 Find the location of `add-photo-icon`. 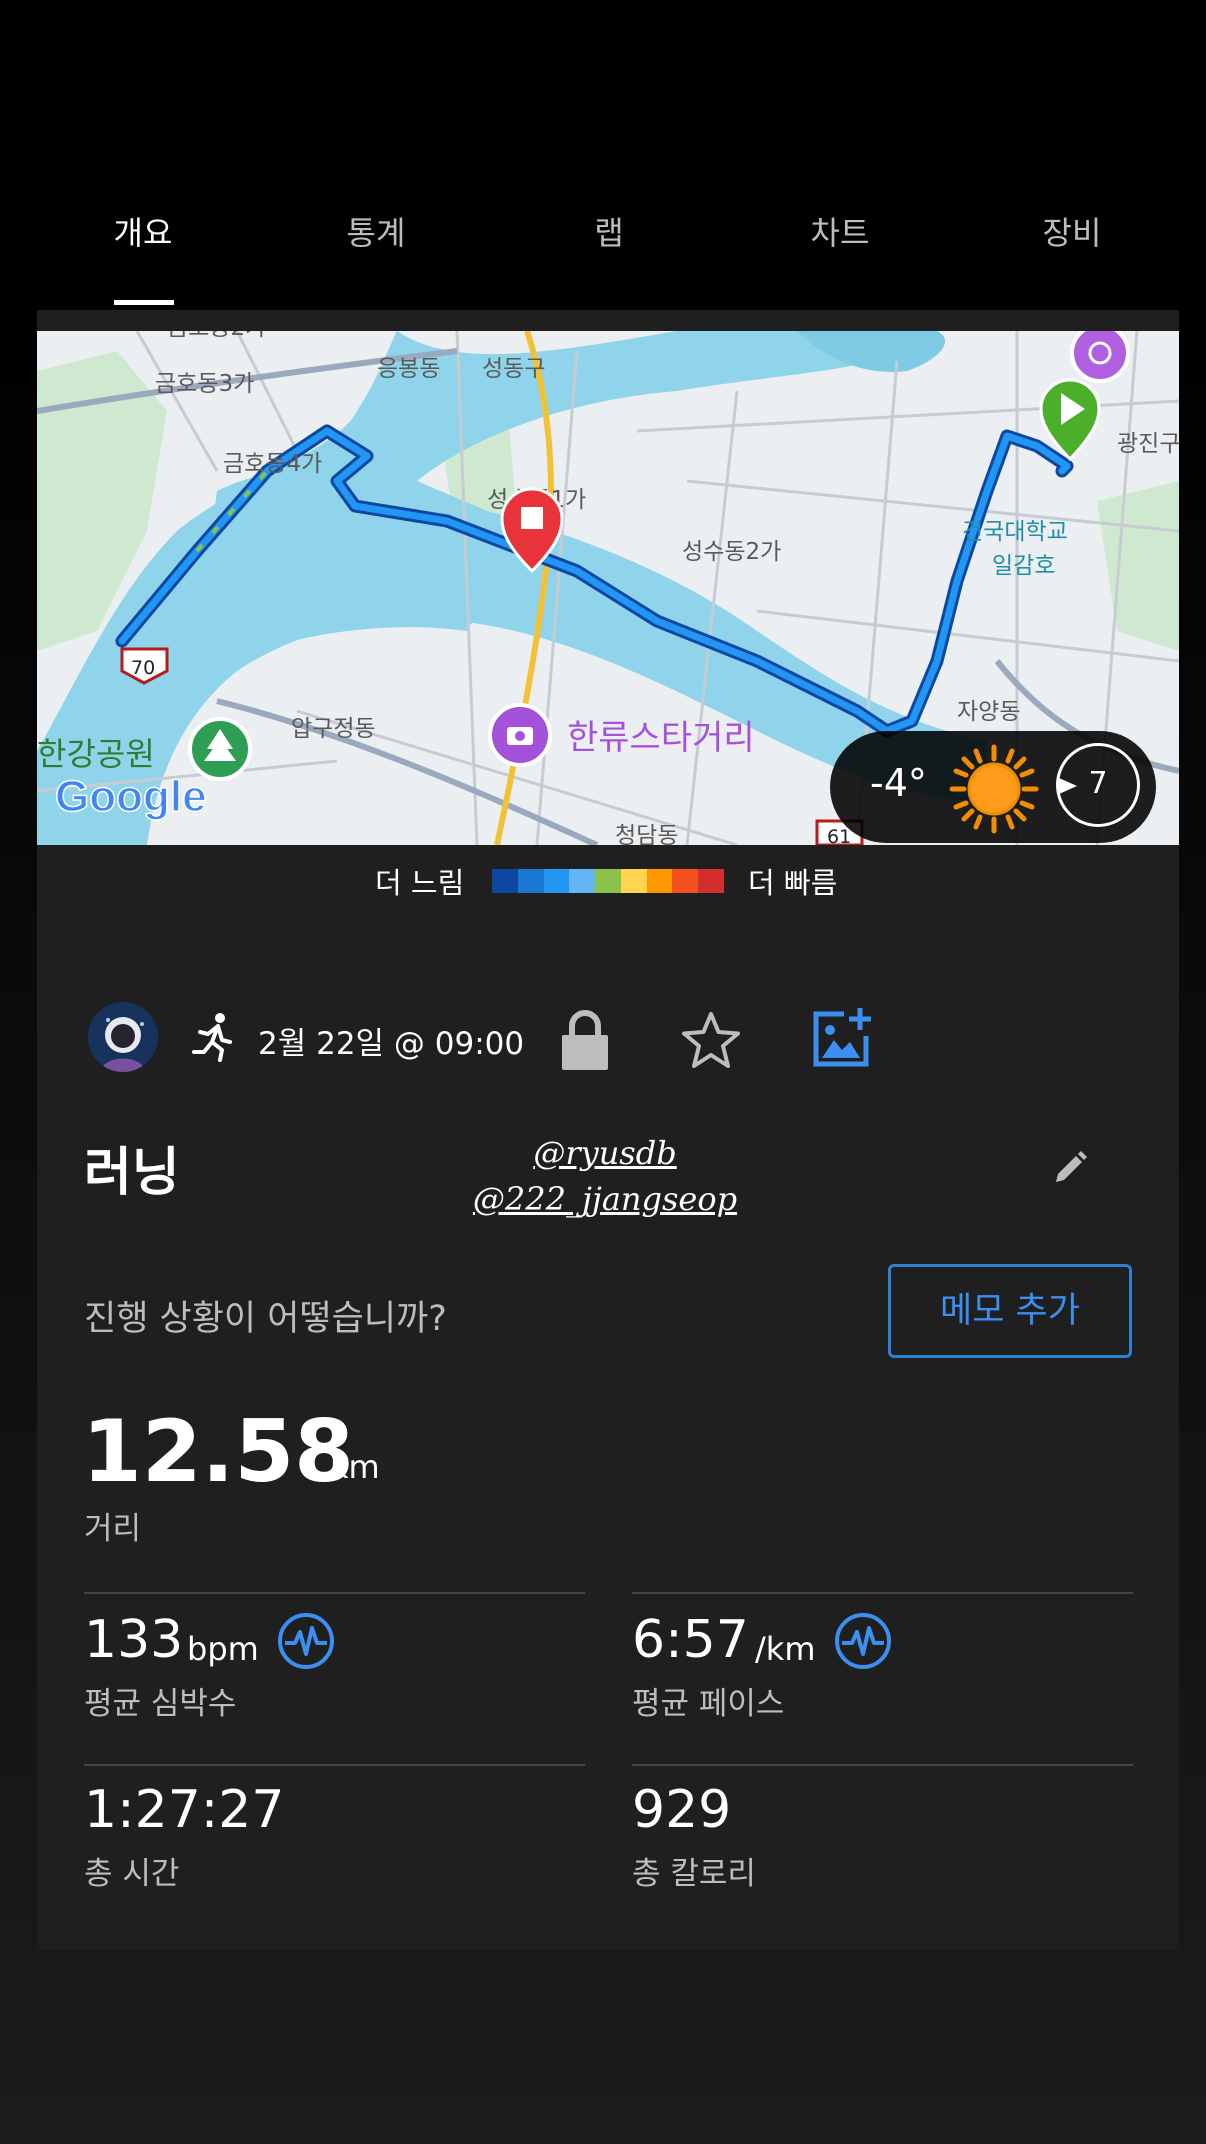

add-photo-icon is located at coordinates (843, 1037).